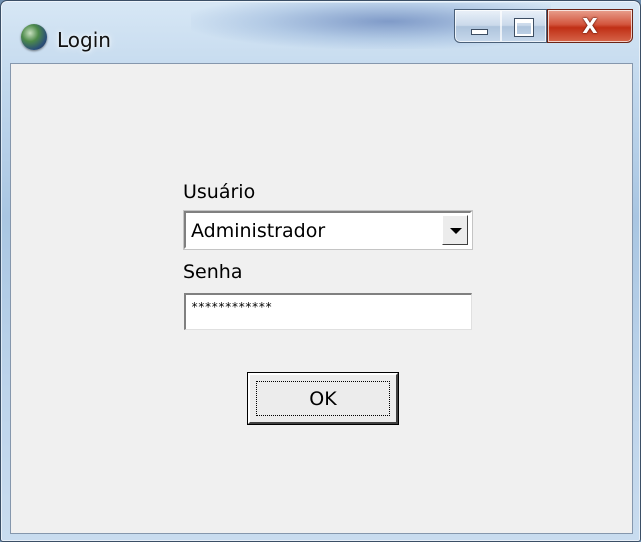  What do you see at coordinates (258, 231) in the screenshot?
I see `user-select-value: Administrador` at bounding box center [258, 231].